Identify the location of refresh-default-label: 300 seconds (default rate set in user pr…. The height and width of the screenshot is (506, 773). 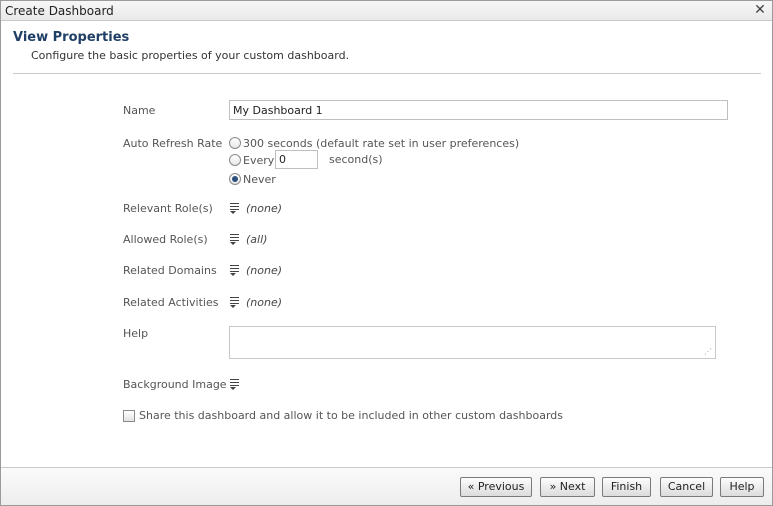
(381, 143).